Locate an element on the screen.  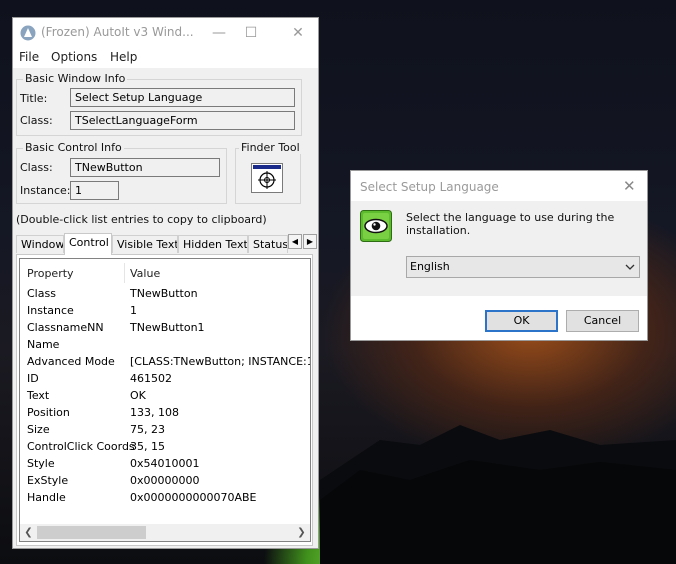
scroll-right-icon: ❯ is located at coordinates (301, 532).